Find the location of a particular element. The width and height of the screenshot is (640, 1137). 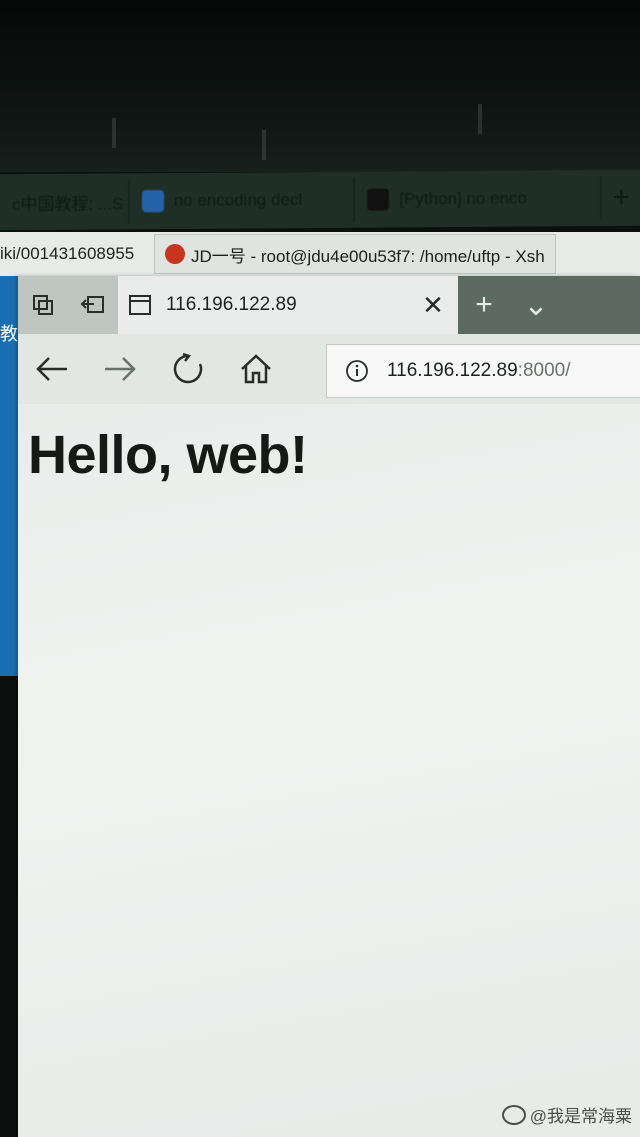

navigation-bar: 116.196.122.89:8000/ is located at coordinates (329, 369).